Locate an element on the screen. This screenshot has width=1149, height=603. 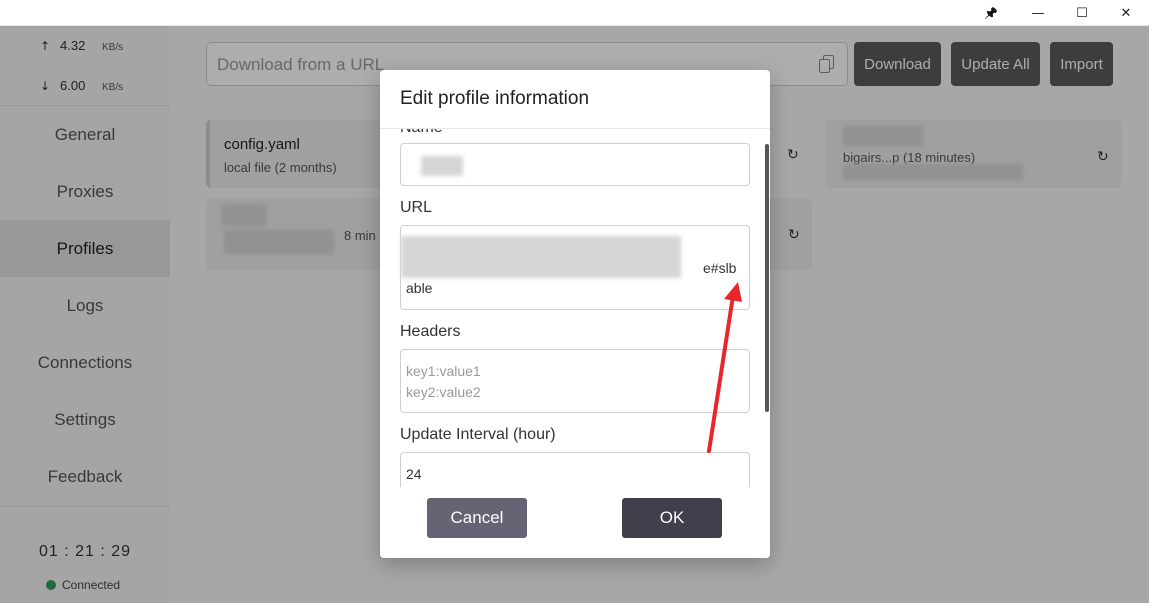
title-bar: 📌 — ☐ ✕ is located at coordinates (574, 13).